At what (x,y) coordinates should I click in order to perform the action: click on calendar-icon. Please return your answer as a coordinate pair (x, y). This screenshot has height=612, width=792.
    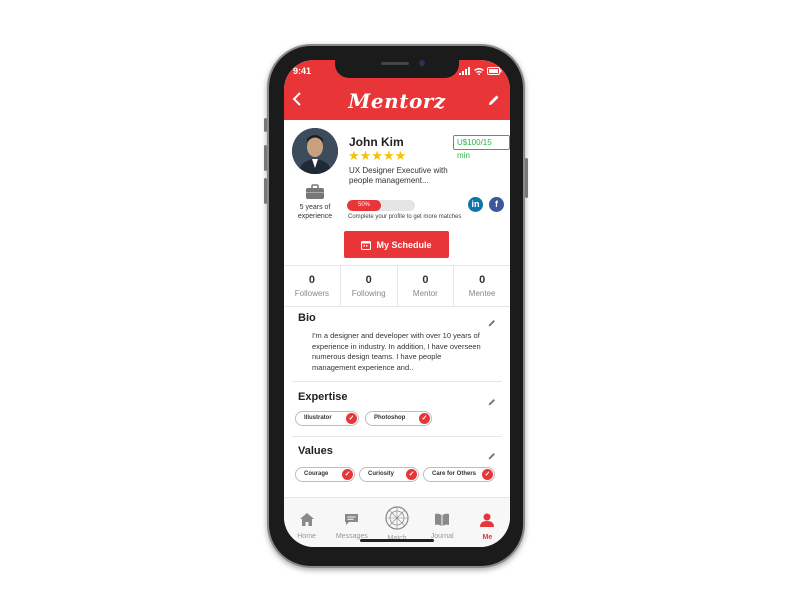
    Looking at the image, I should click on (366, 245).